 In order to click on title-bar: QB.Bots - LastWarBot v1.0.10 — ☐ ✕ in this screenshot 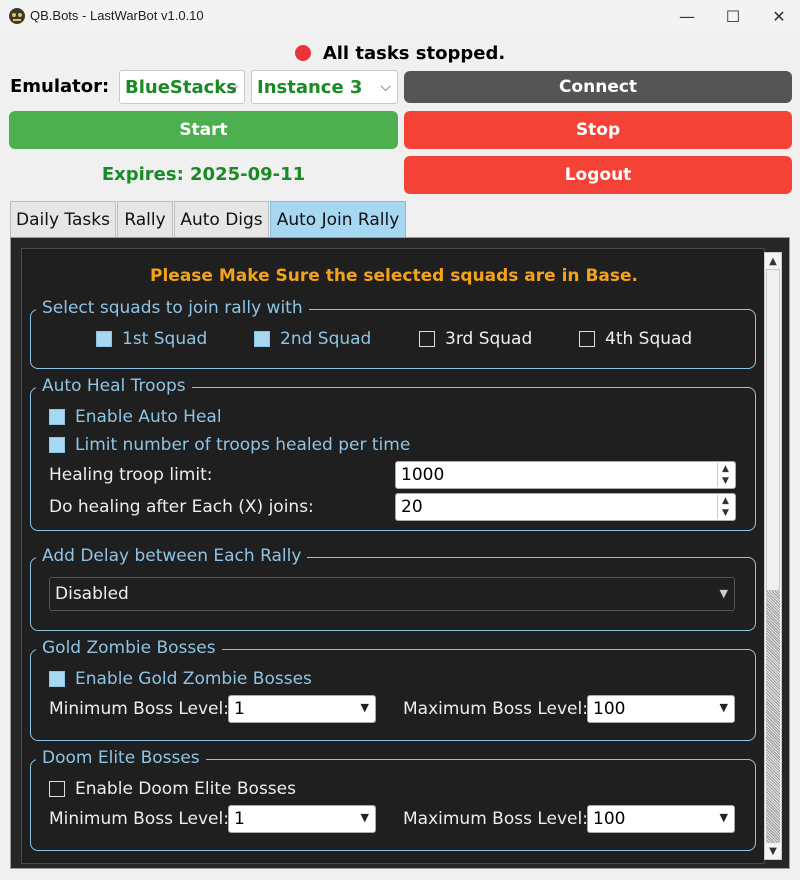, I will do `click(400, 16)`.